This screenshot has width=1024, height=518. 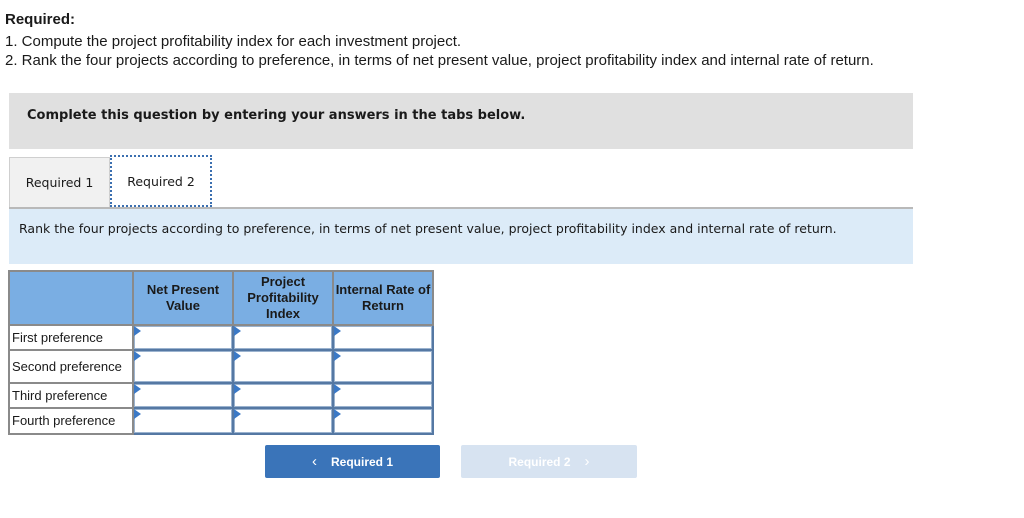 I want to click on row-label: Third preference, so click(x=71, y=395).